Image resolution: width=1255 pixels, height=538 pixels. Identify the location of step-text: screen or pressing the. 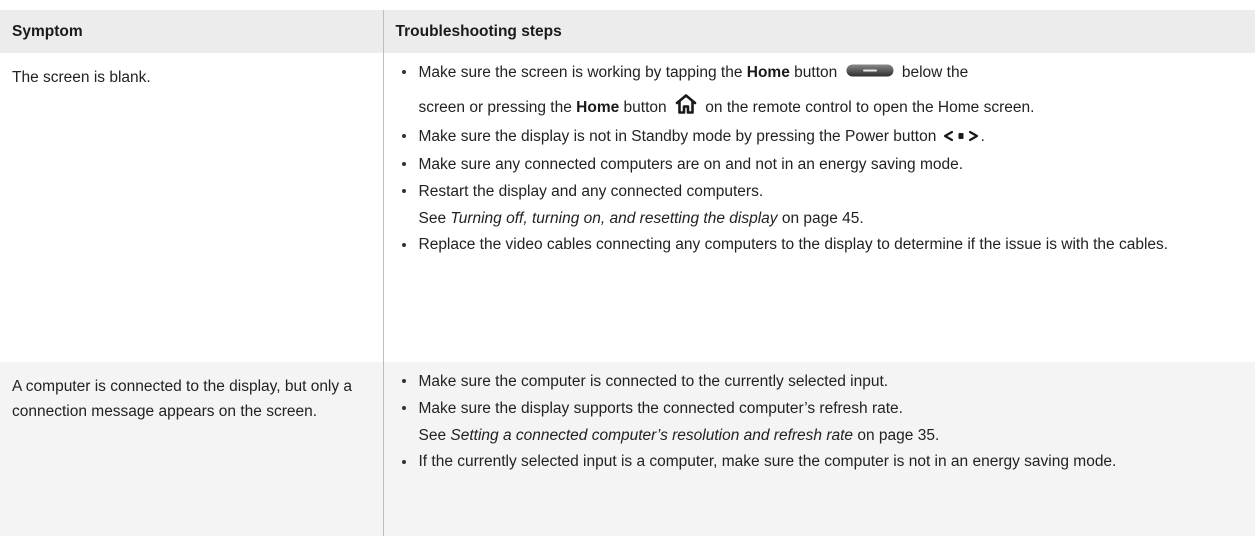
(497, 108).